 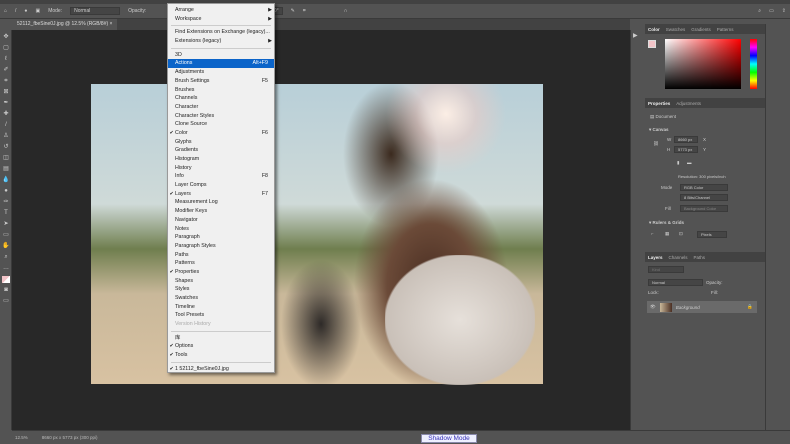 I want to click on menu-item-1-52112-fbesine0j-jpg: ✔ 1 52112_fbeSine0J.jpg, so click(x=221, y=369).